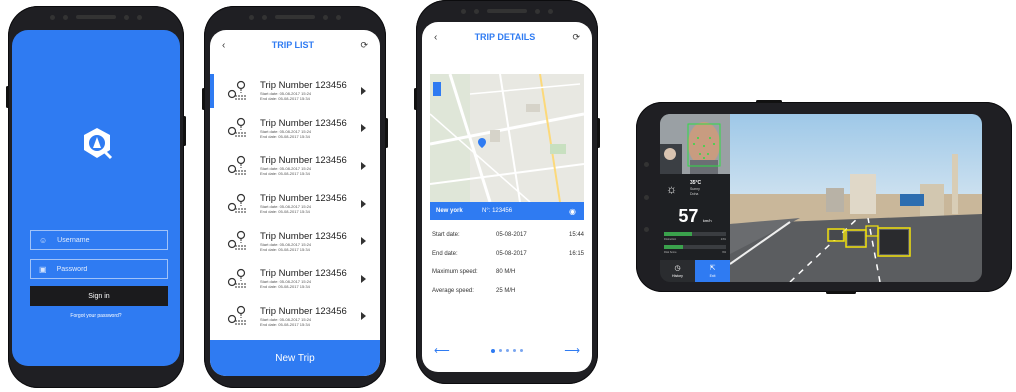 The width and height of the screenshot is (1016, 392). Describe the element at coordinates (646, 197) in the screenshot. I see `phone-side-sensors` at that location.